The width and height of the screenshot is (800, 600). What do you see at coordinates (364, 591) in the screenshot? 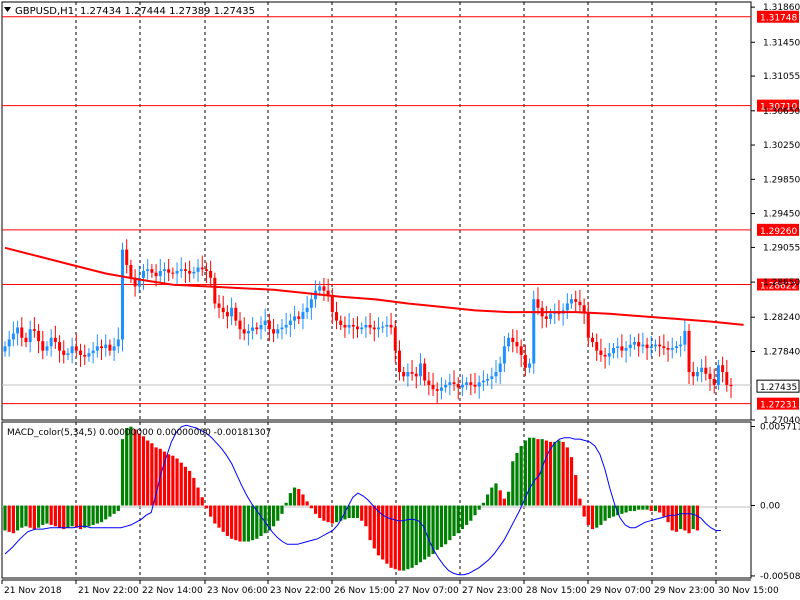
I see `time-tick-label: 26 Nov 15:00` at bounding box center [364, 591].